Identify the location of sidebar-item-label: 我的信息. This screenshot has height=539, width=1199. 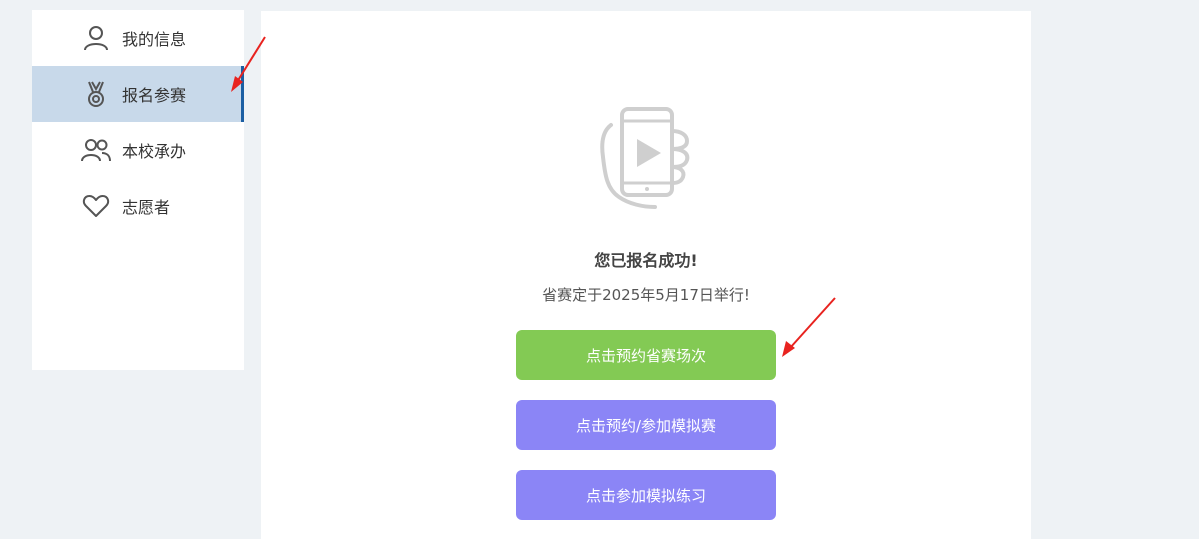
(154, 39).